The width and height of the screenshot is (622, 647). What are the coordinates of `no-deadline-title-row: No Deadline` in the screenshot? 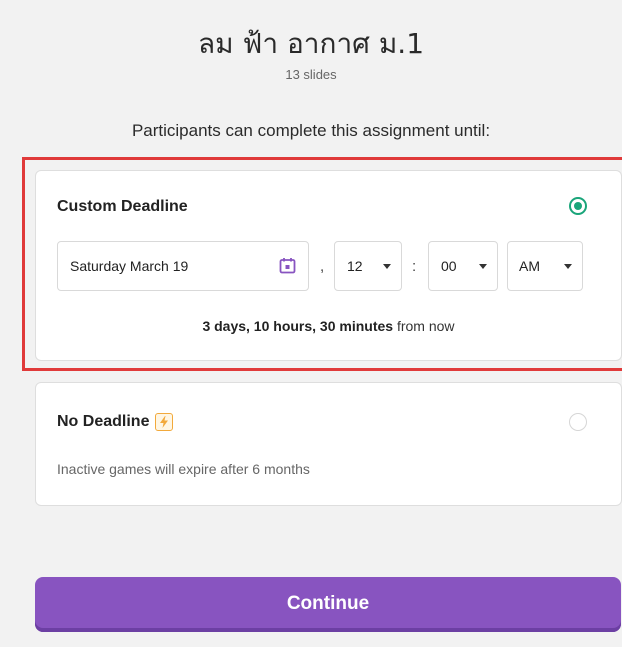 It's located at (115, 422).